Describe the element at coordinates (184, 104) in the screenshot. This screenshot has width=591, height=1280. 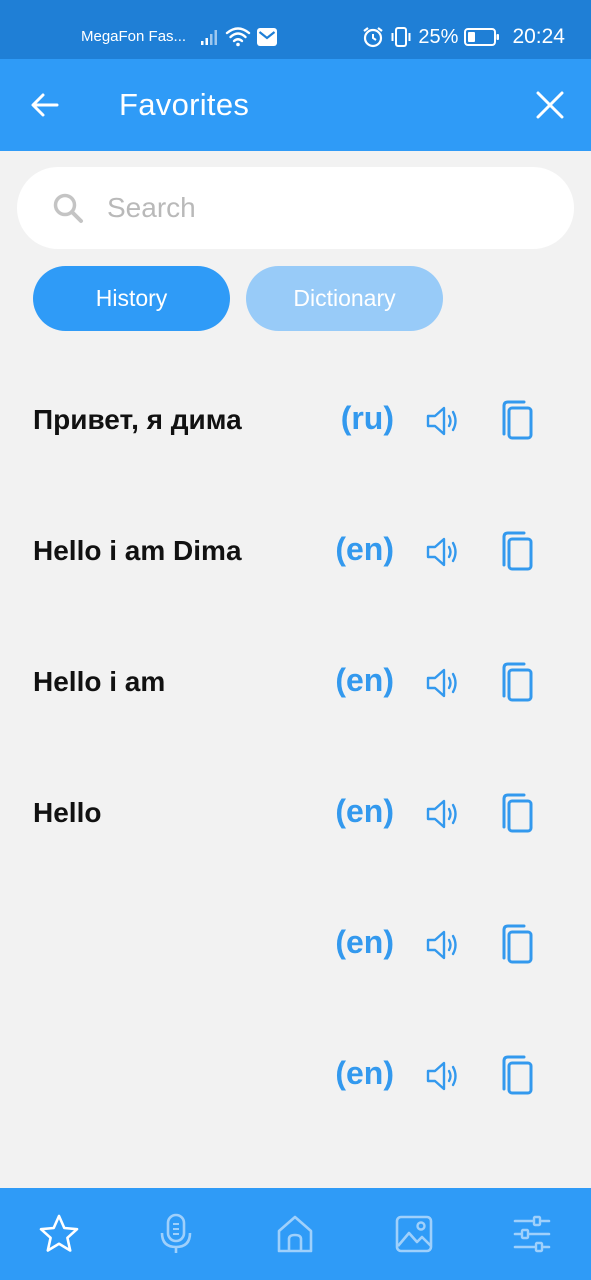
I see `page-title: Favorites` at that location.